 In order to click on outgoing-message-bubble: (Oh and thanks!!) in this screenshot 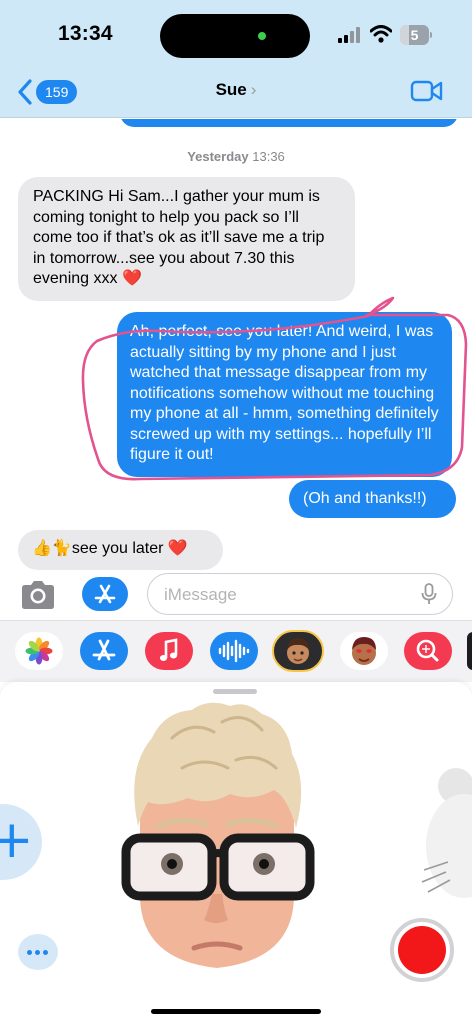, I will do `click(372, 499)`.